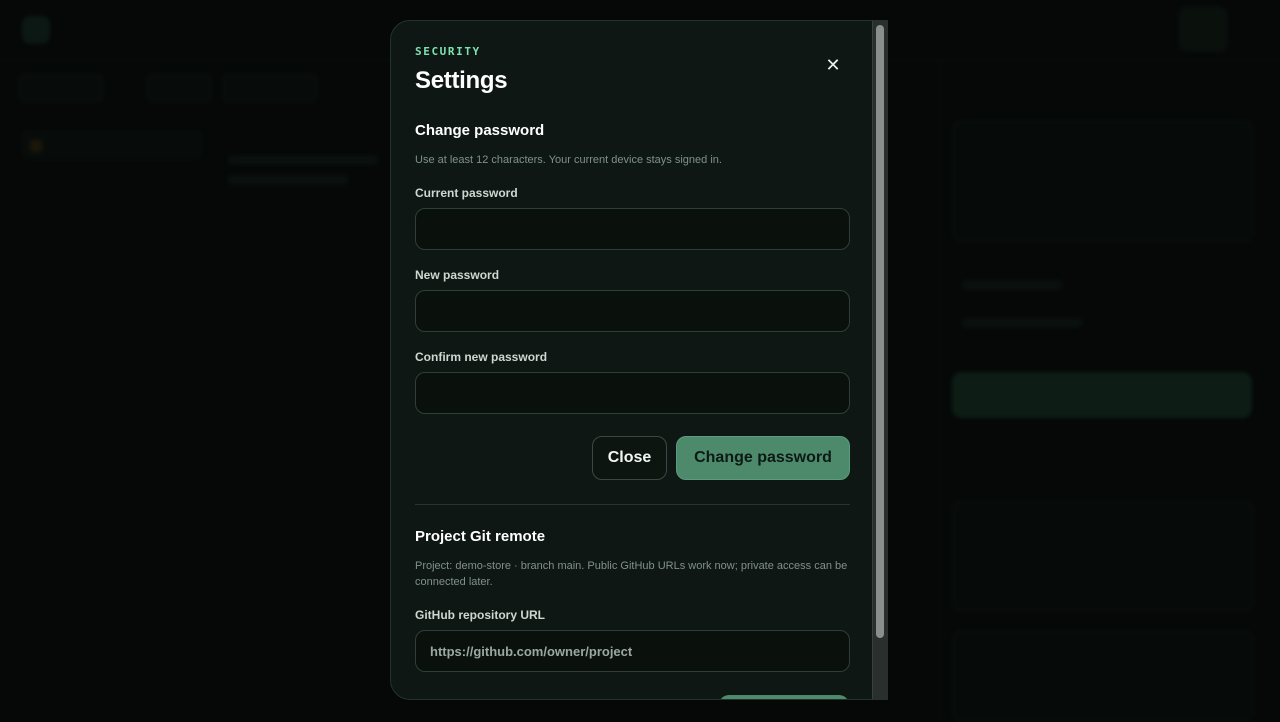  I want to click on modal-eyebrow: SECURITY, so click(448, 51).